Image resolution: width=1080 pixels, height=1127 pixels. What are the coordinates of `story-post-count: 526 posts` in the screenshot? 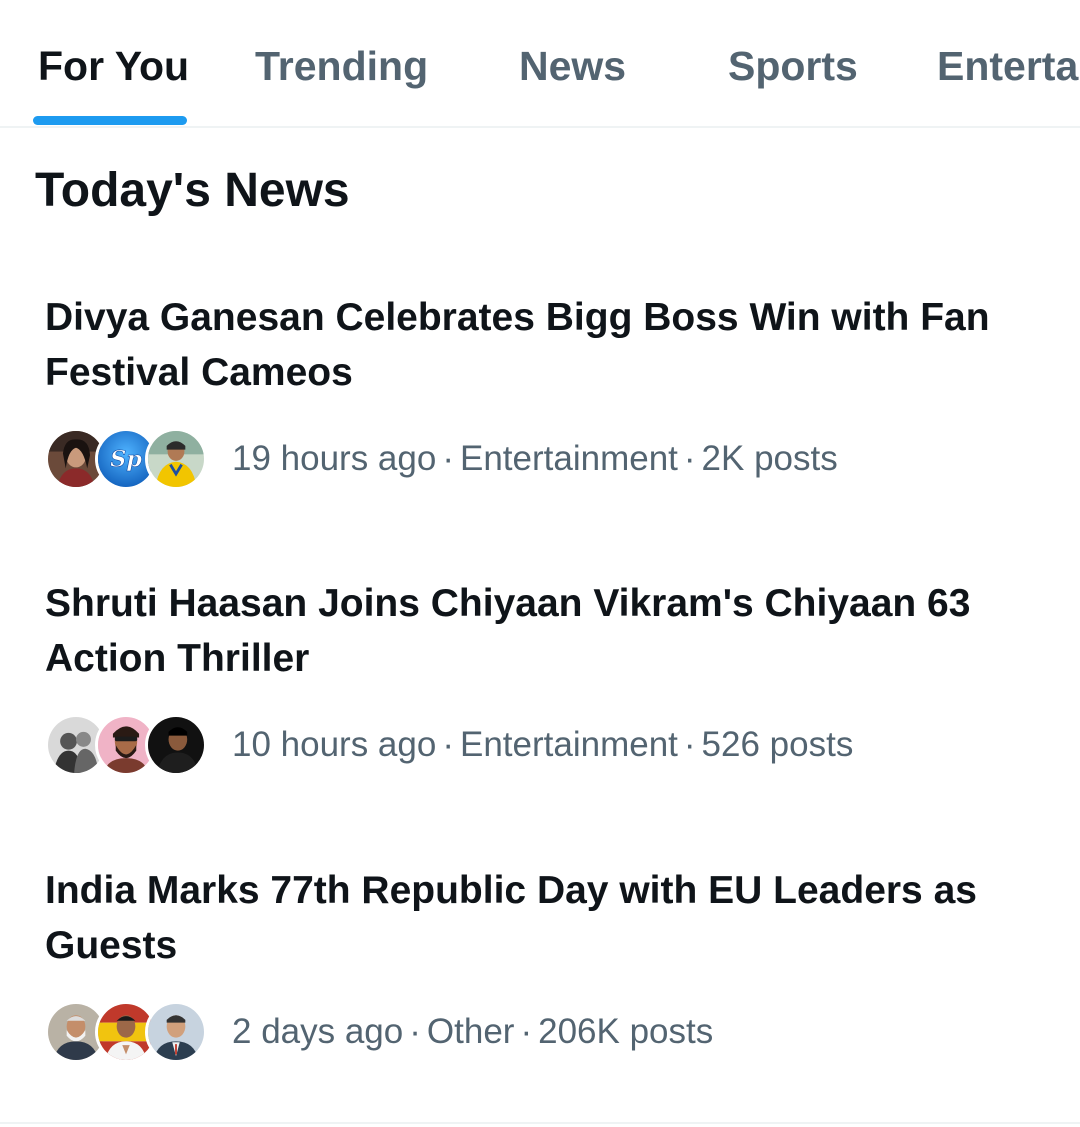 It's located at (777, 744).